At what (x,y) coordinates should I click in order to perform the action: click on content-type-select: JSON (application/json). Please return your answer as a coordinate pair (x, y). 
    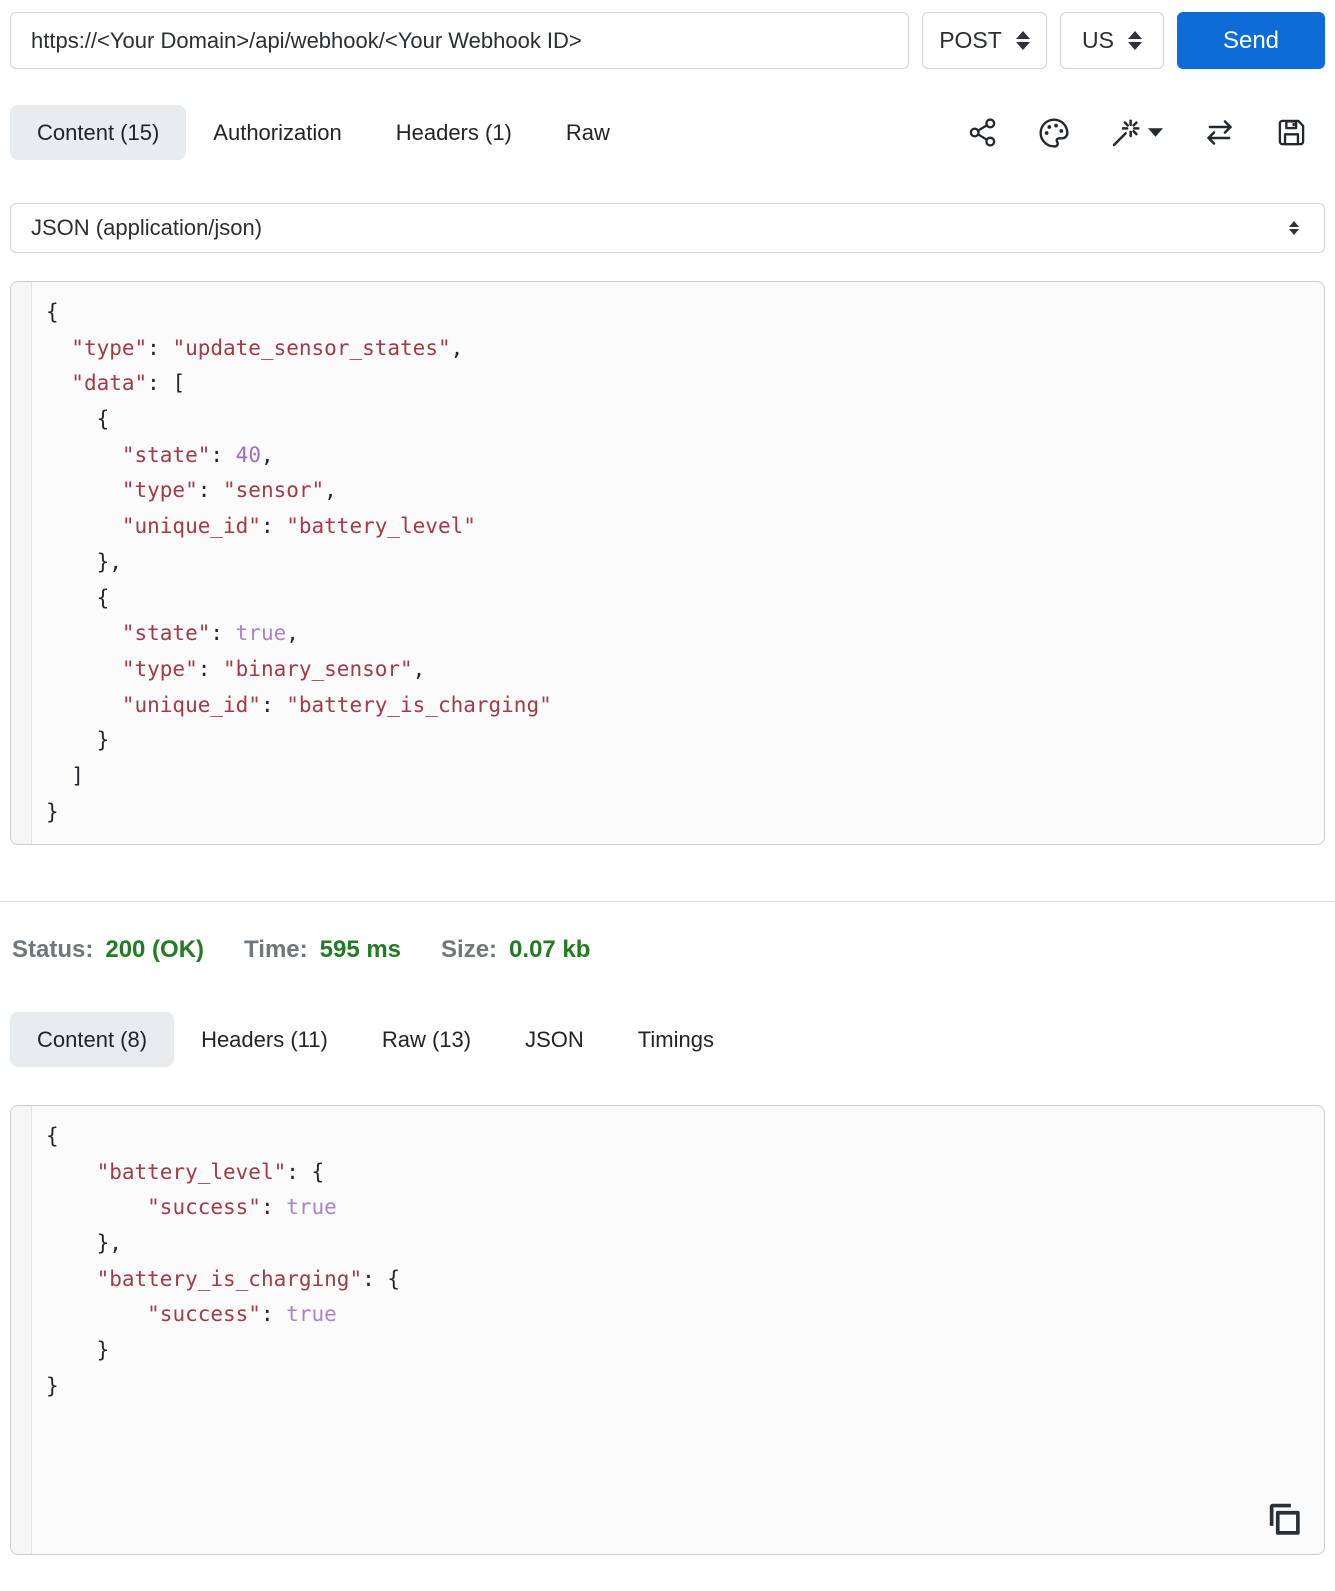
    Looking at the image, I should click on (667, 228).